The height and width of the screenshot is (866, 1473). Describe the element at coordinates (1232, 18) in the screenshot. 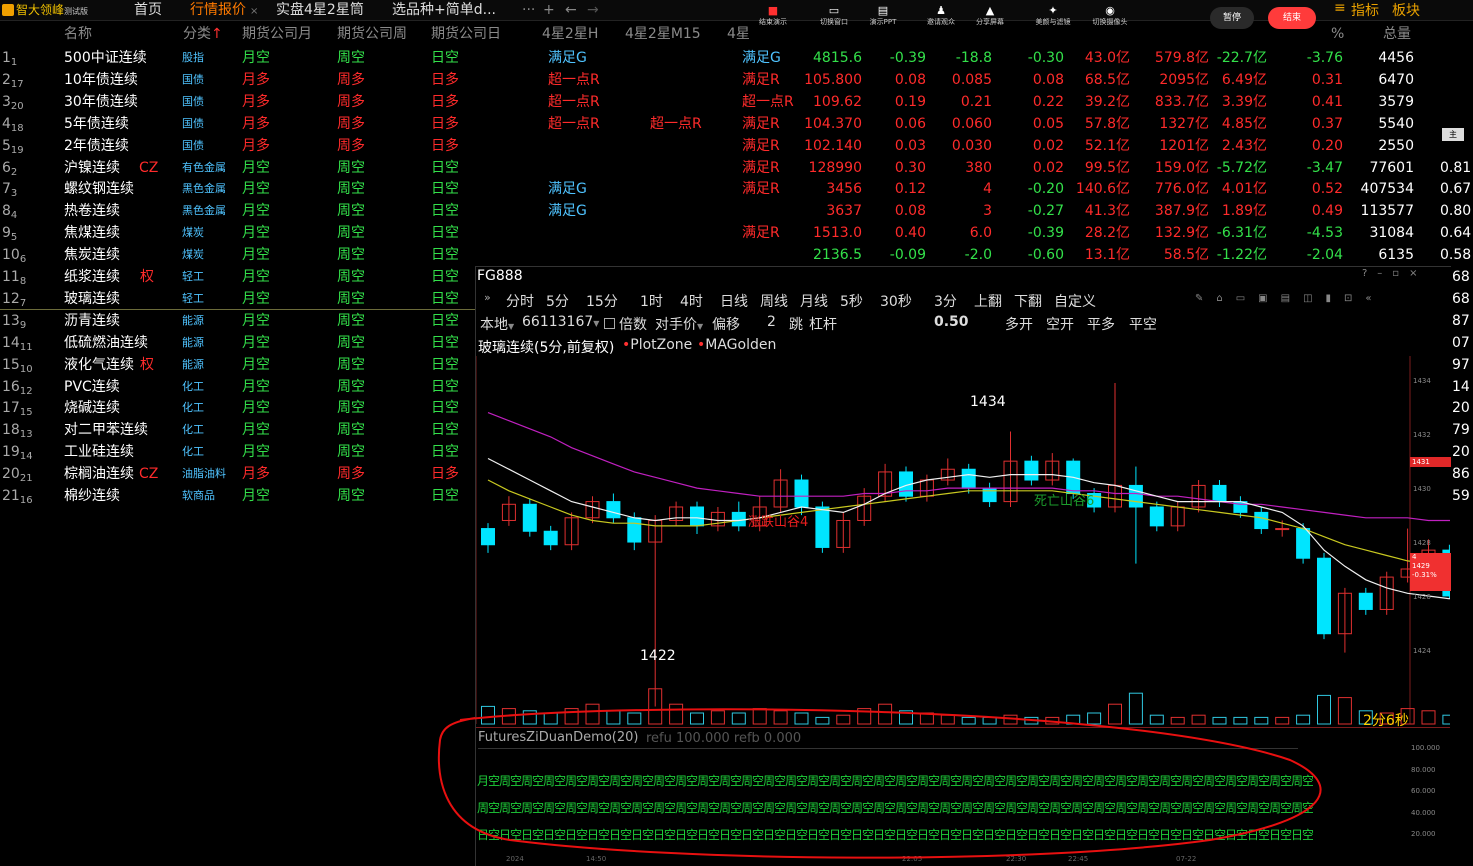

I see `pause-button: 暂停` at that location.